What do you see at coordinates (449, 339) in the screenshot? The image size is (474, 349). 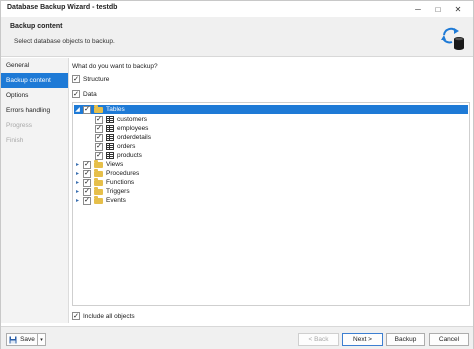 I see `cancel-button: Cancel` at bounding box center [449, 339].